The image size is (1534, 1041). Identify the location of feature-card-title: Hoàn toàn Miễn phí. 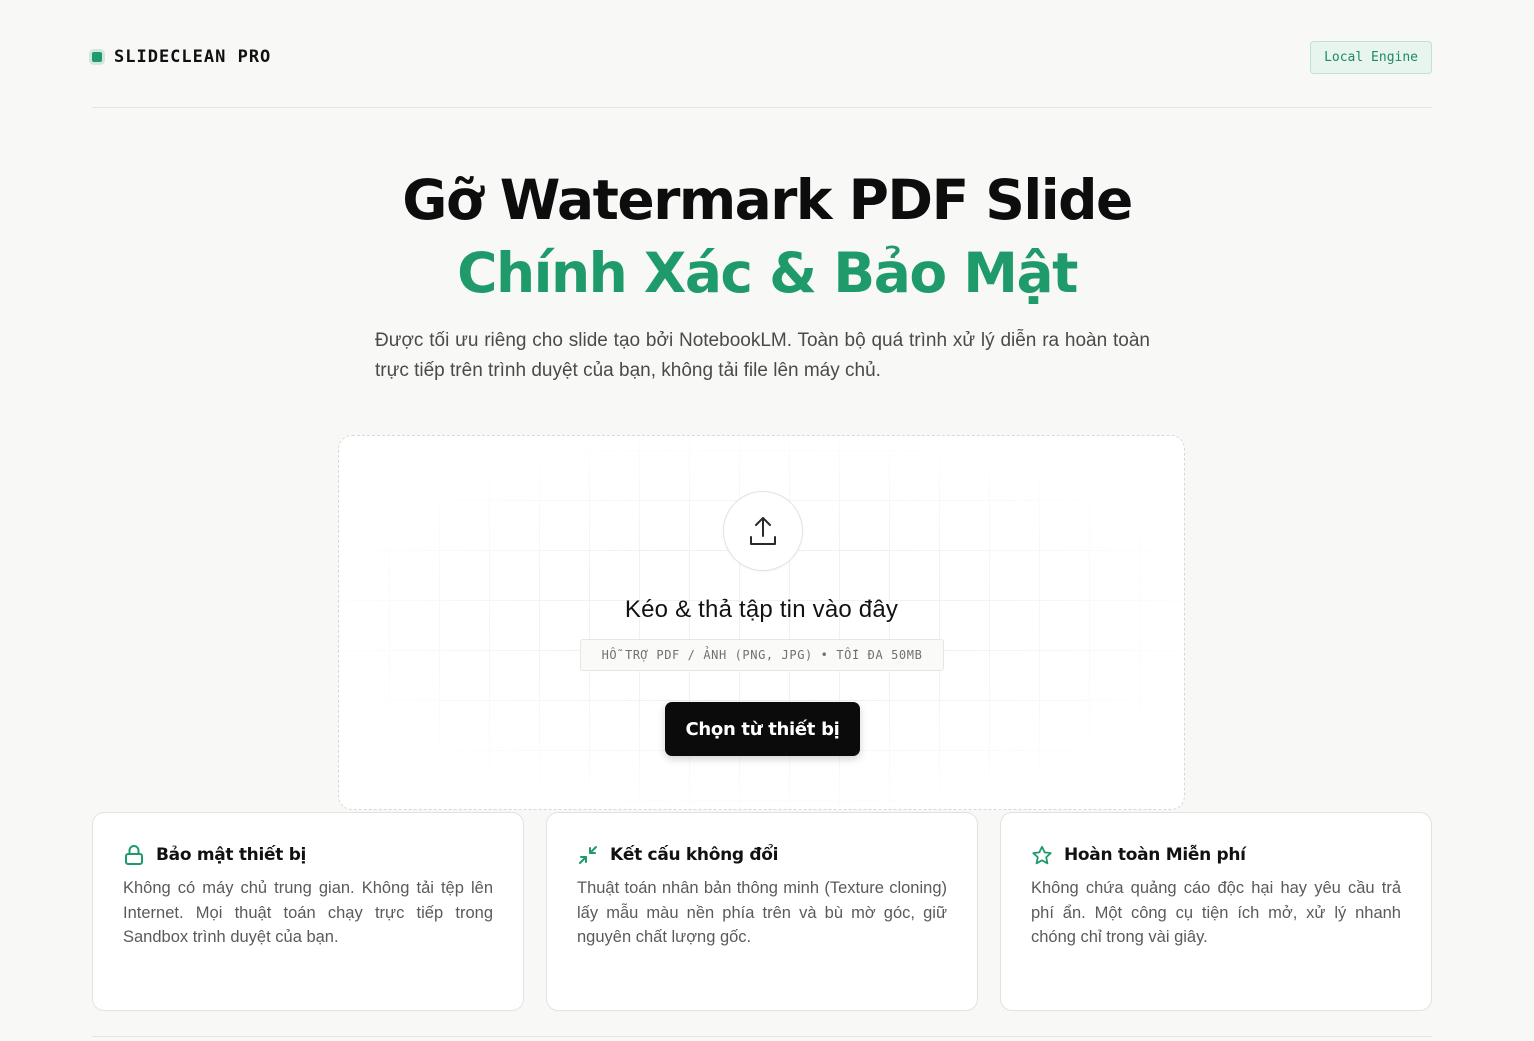
(1155, 855).